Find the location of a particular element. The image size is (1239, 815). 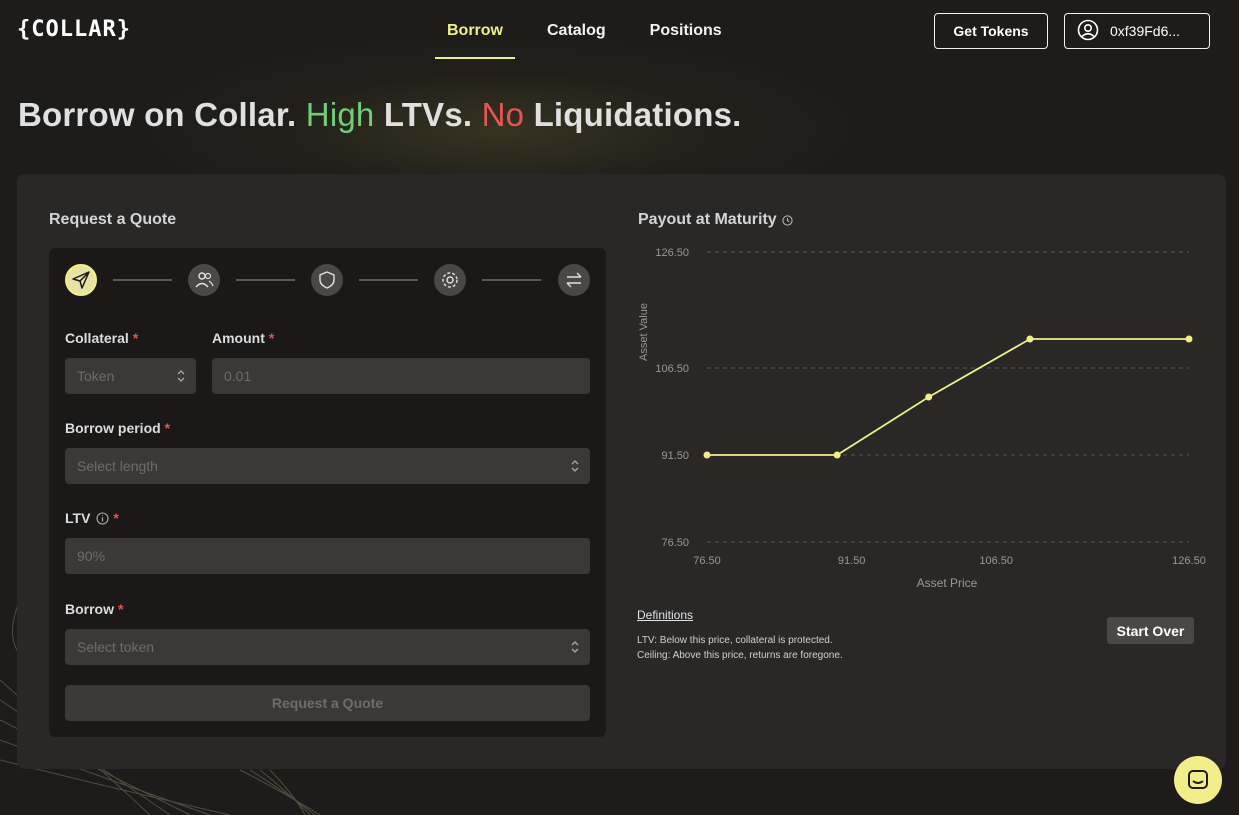

shield-icon is located at coordinates (327, 280).